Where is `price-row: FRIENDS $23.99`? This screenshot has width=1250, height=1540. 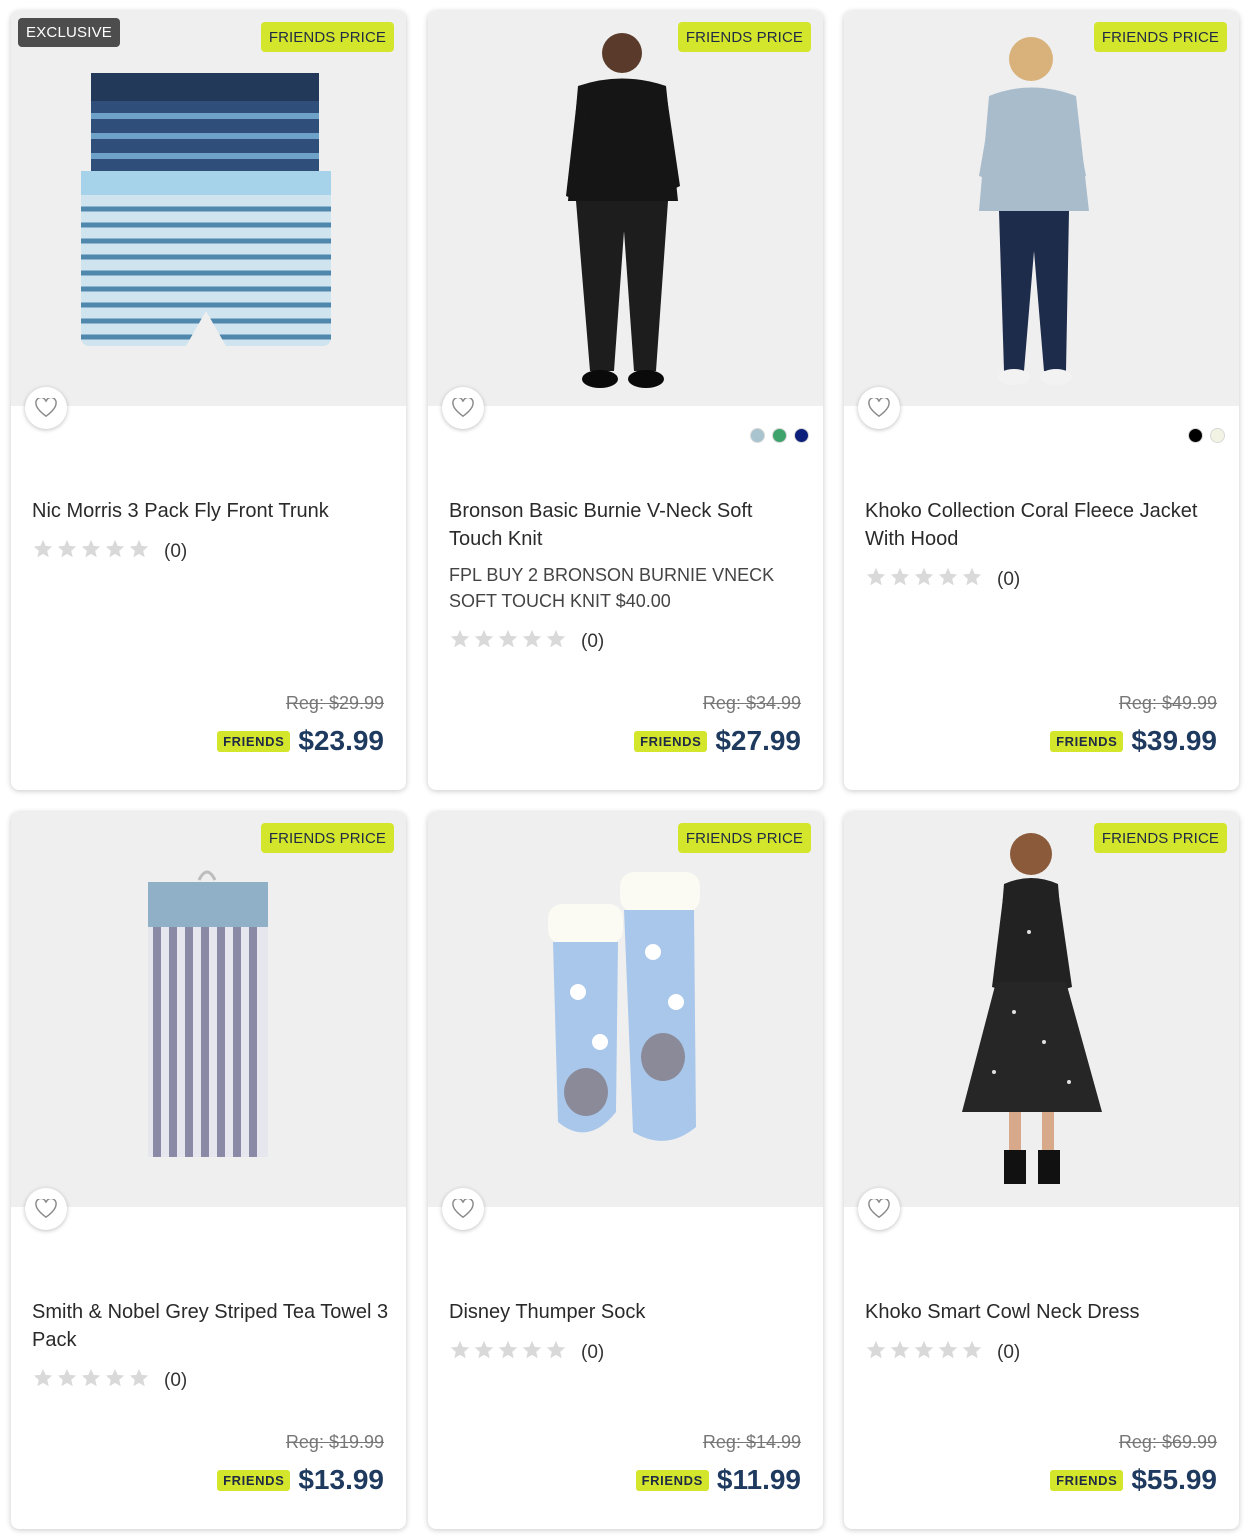 price-row: FRIENDS $23.99 is located at coordinates (300, 741).